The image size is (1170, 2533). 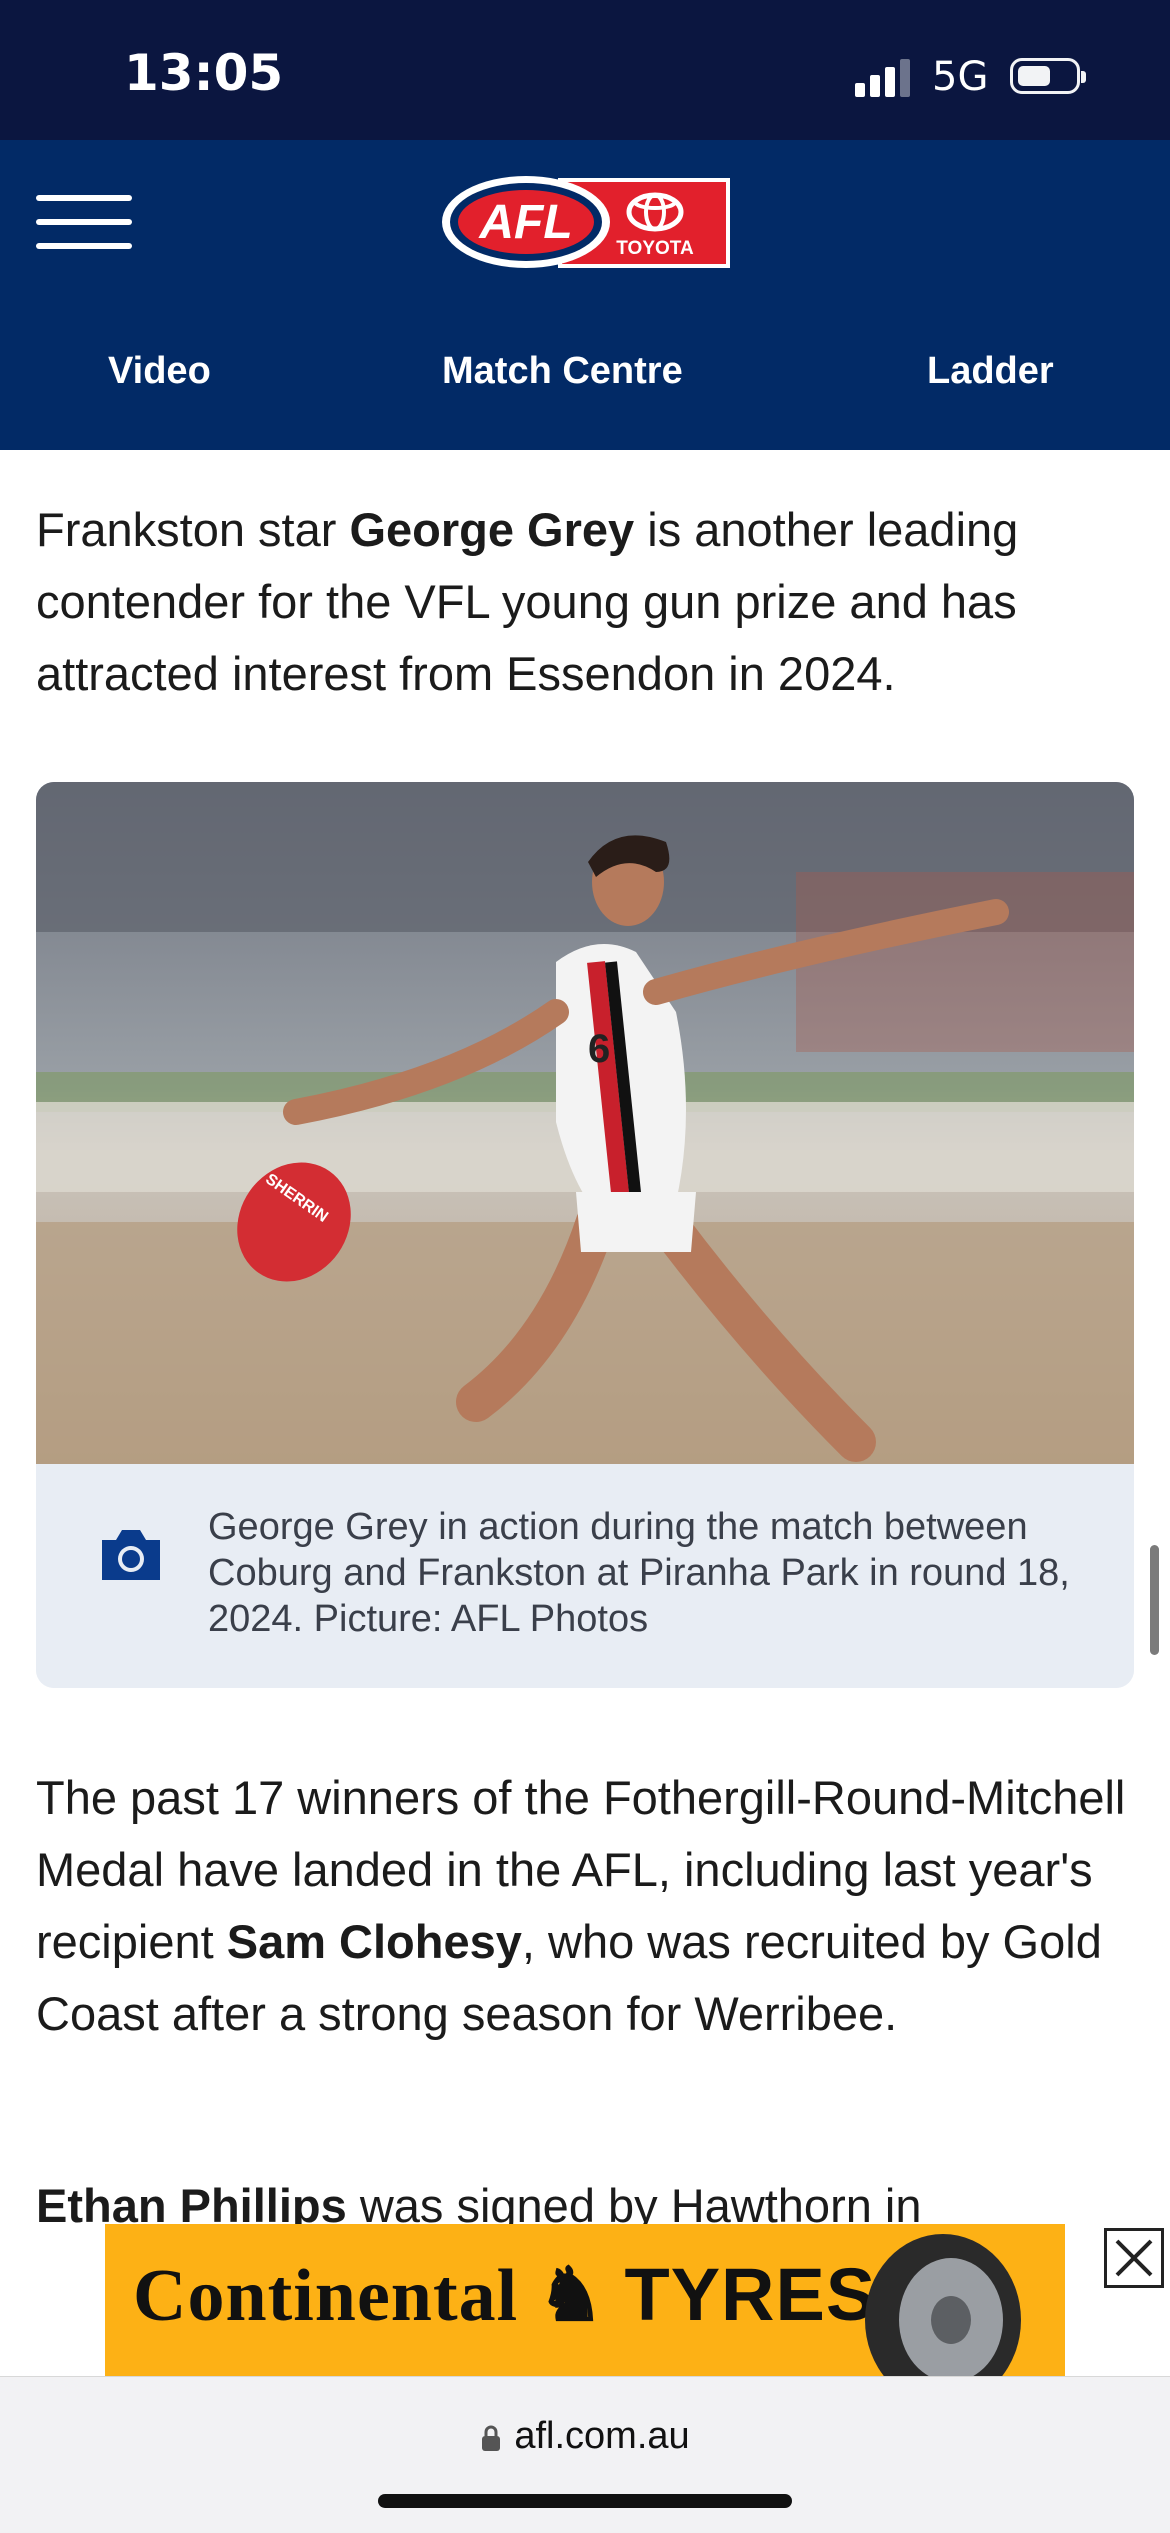 I want to click on app-header: TOYOTA AFL Video Match Centre Ladder, so click(x=585, y=295).